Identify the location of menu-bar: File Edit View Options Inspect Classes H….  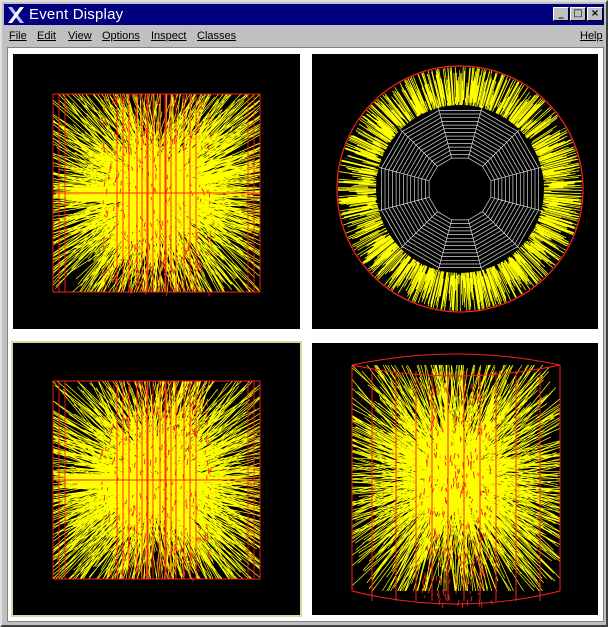
(304, 36).